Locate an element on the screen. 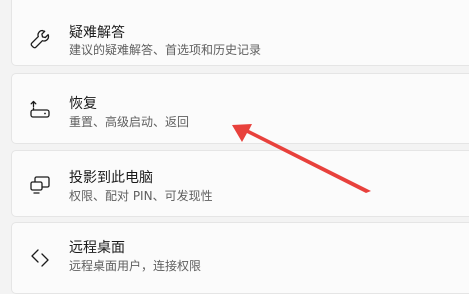 This screenshot has height=294, width=469. settings-item-title: 投影到此电脑 is located at coordinates (111, 178).